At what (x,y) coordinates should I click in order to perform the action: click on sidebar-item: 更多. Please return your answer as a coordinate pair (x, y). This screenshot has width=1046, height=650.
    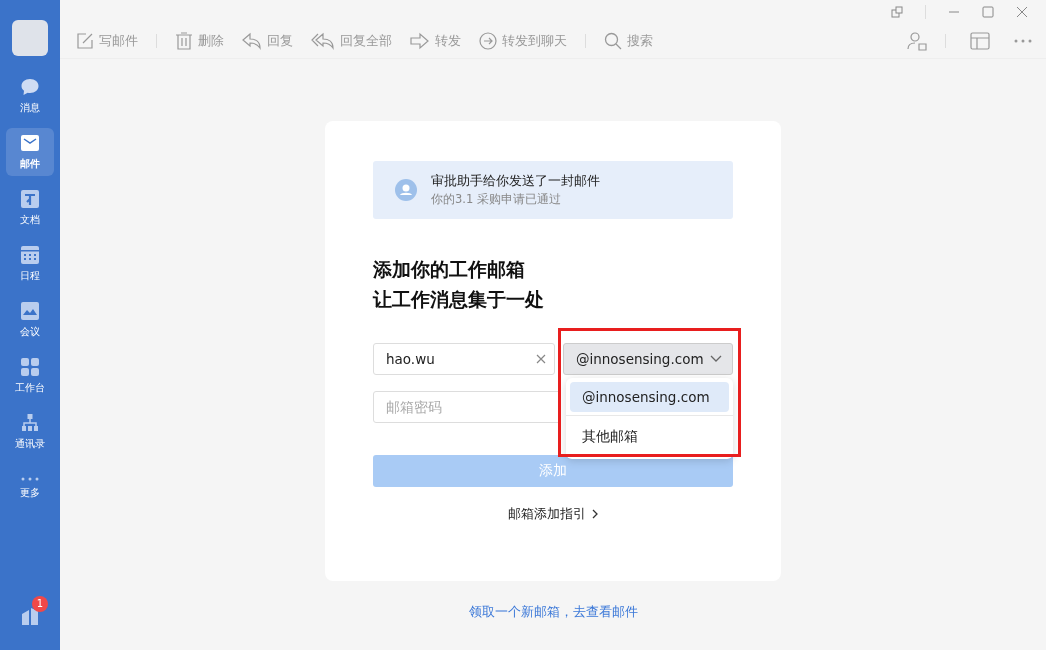
    Looking at the image, I should click on (30, 488).